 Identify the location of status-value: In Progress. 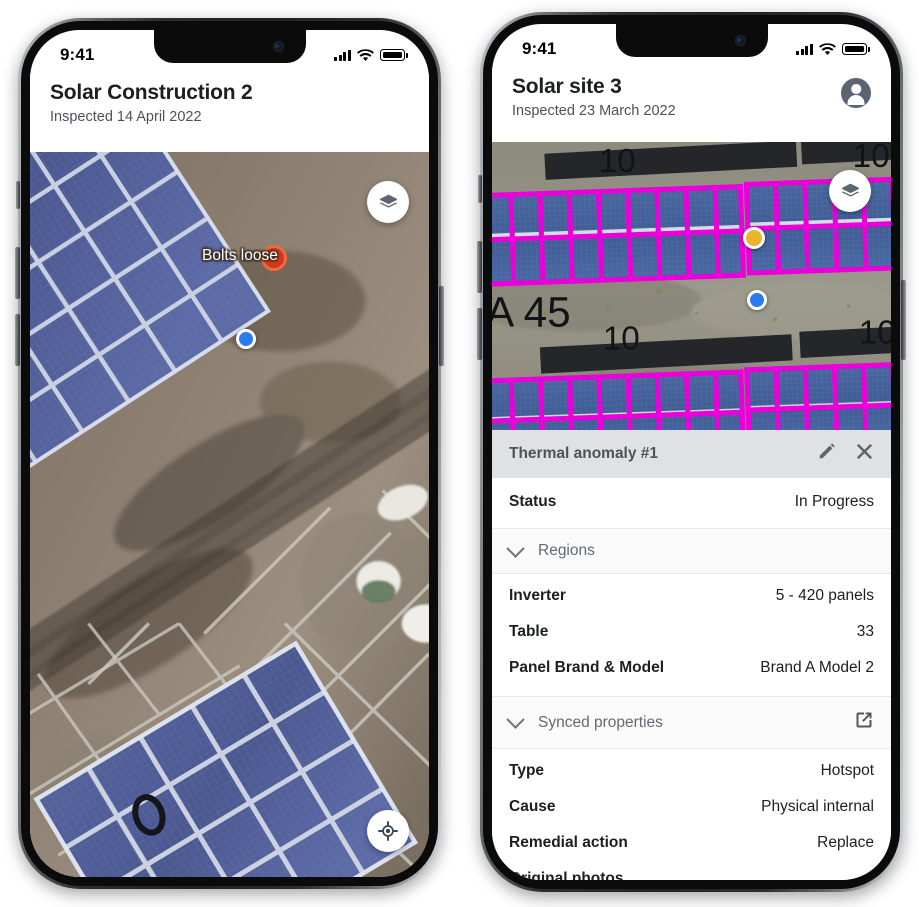
(834, 501).